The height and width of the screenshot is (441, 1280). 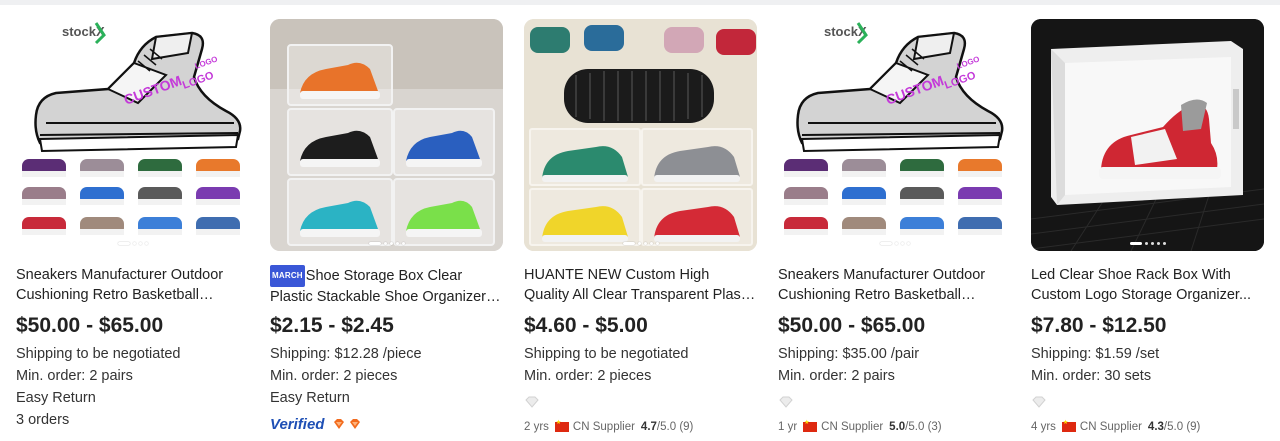 What do you see at coordinates (788, 427) in the screenshot?
I see `supplier-years: 1 yr` at bounding box center [788, 427].